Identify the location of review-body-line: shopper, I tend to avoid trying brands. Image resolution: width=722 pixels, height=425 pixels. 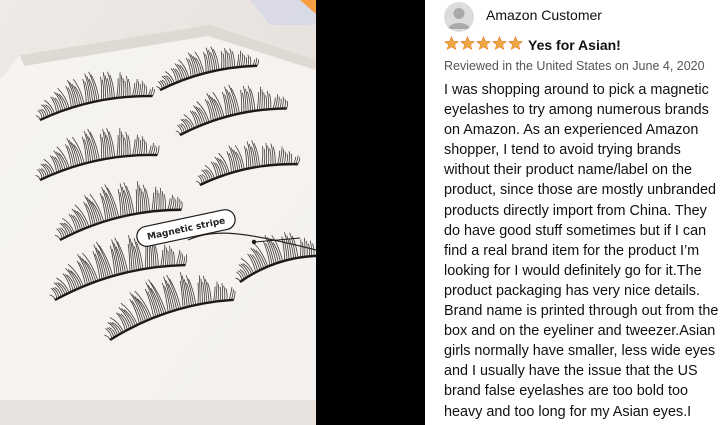
(562, 150).